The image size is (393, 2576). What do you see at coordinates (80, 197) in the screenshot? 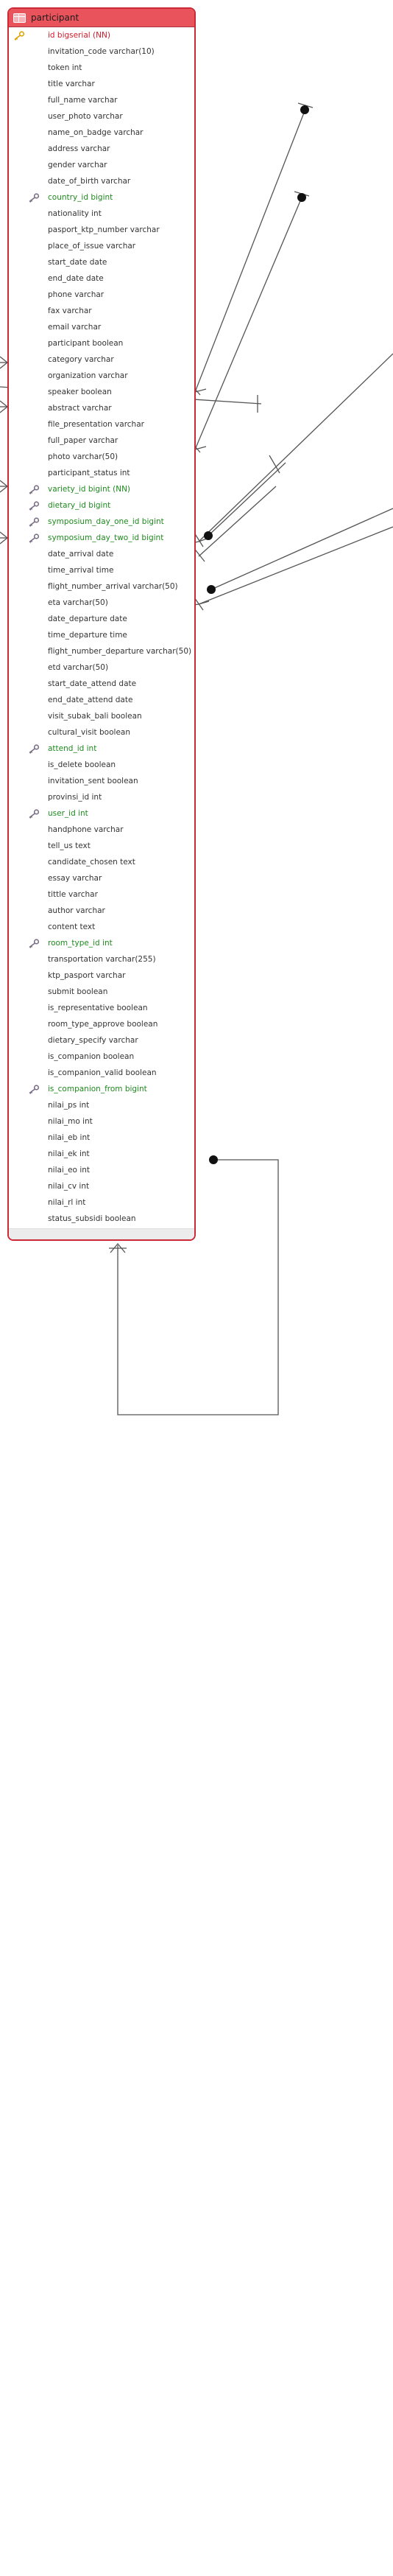
I see `column-label: country_id bigint` at bounding box center [80, 197].